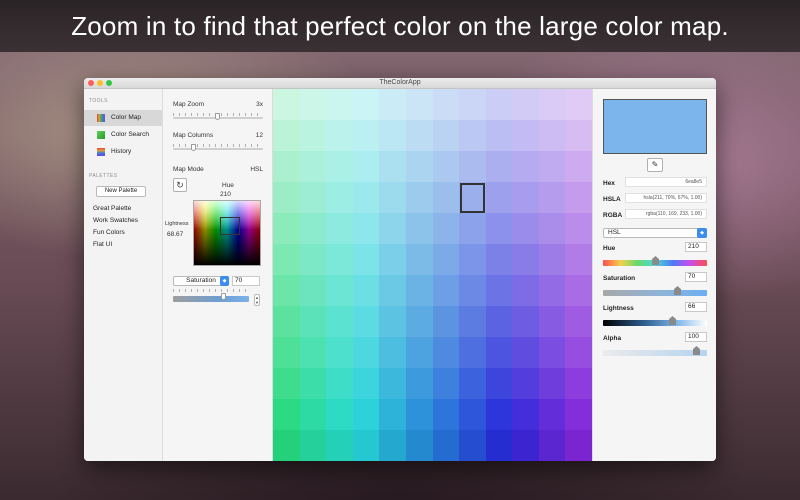  What do you see at coordinates (102, 244) in the screenshot?
I see `palette-item: Flat UI` at bounding box center [102, 244].